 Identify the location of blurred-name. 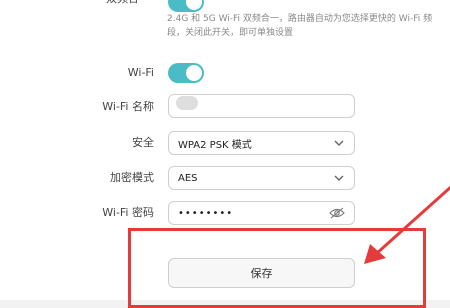
(187, 103).